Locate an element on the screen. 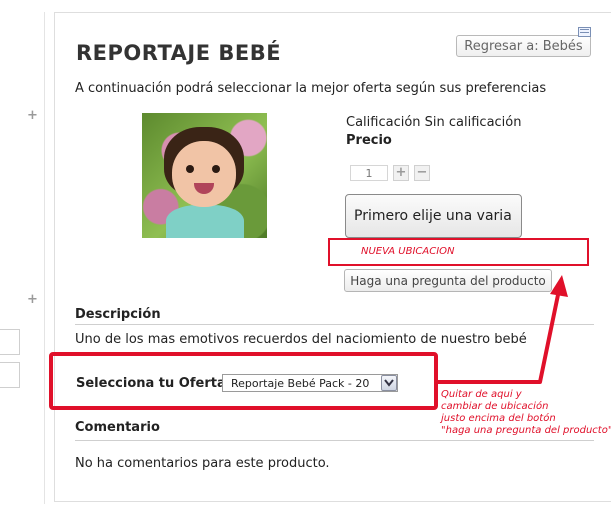 The width and height of the screenshot is (611, 512). product-image is located at coordinates (204, 175).